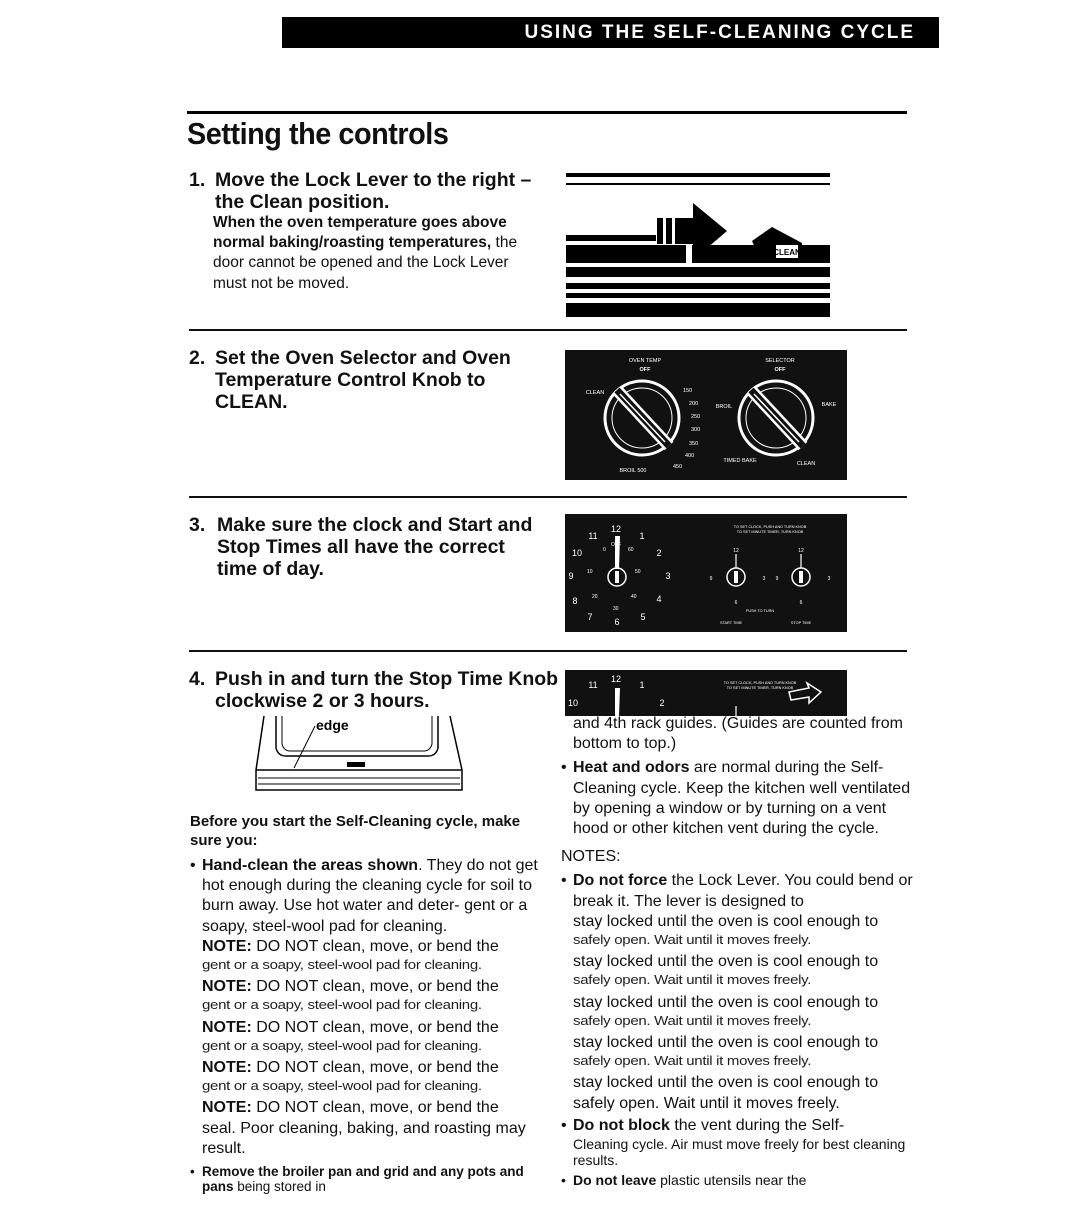 The width and height of the screenshot is (1080, 1208). I want to click on oven-temp-off-label: OFF, so click(646, 370).